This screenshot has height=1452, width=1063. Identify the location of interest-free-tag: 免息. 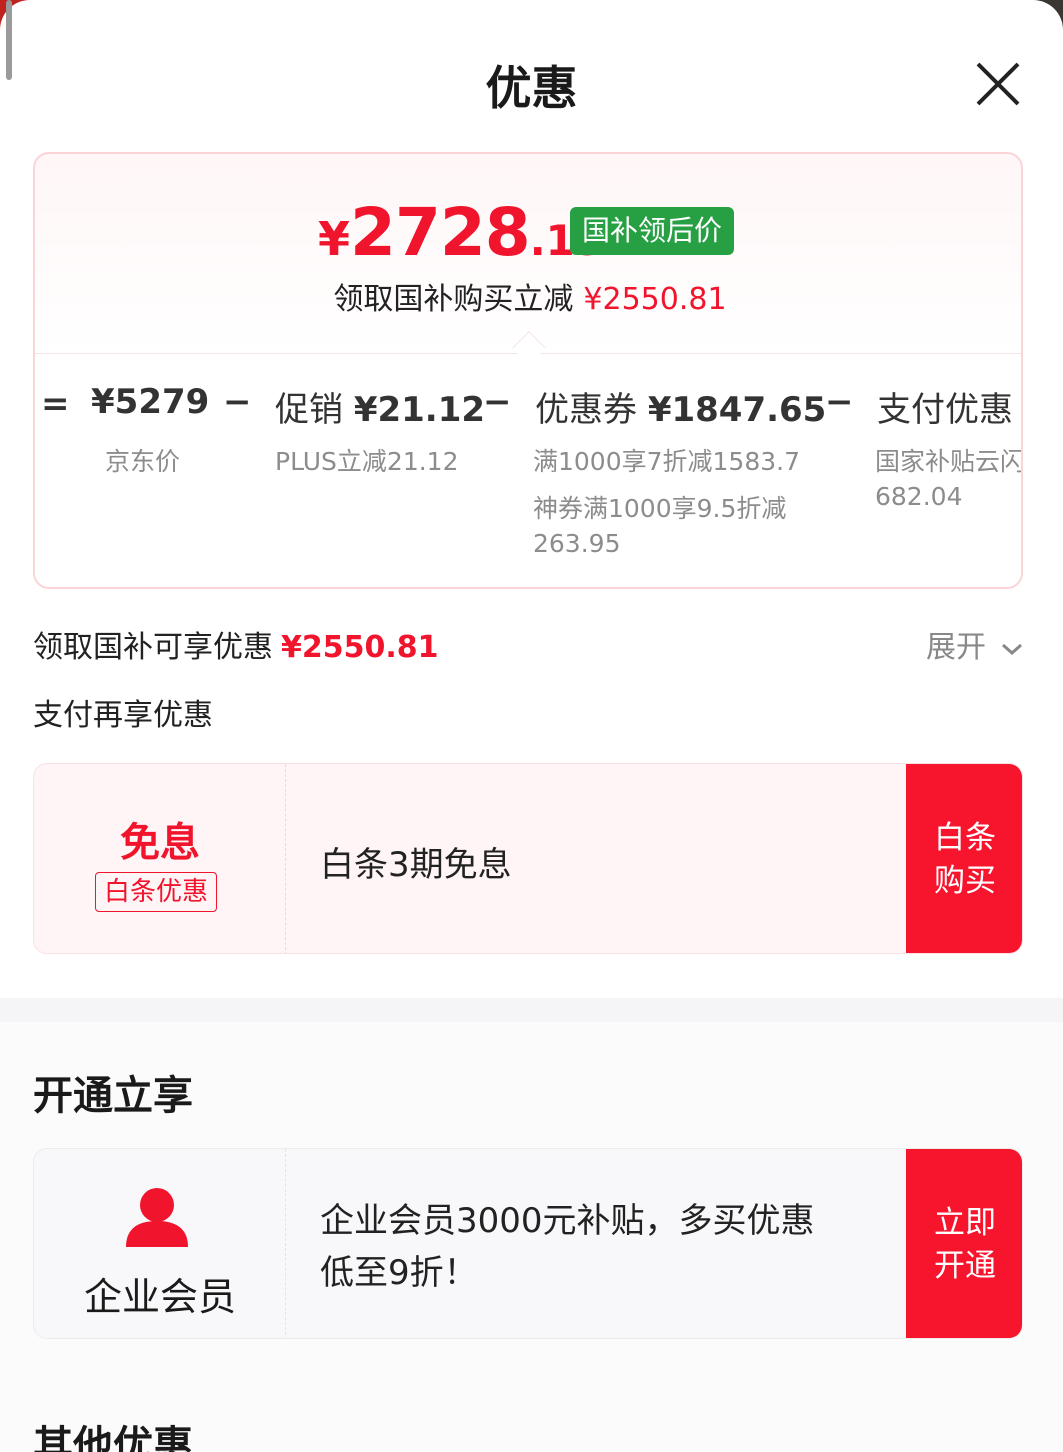
(160, 843).